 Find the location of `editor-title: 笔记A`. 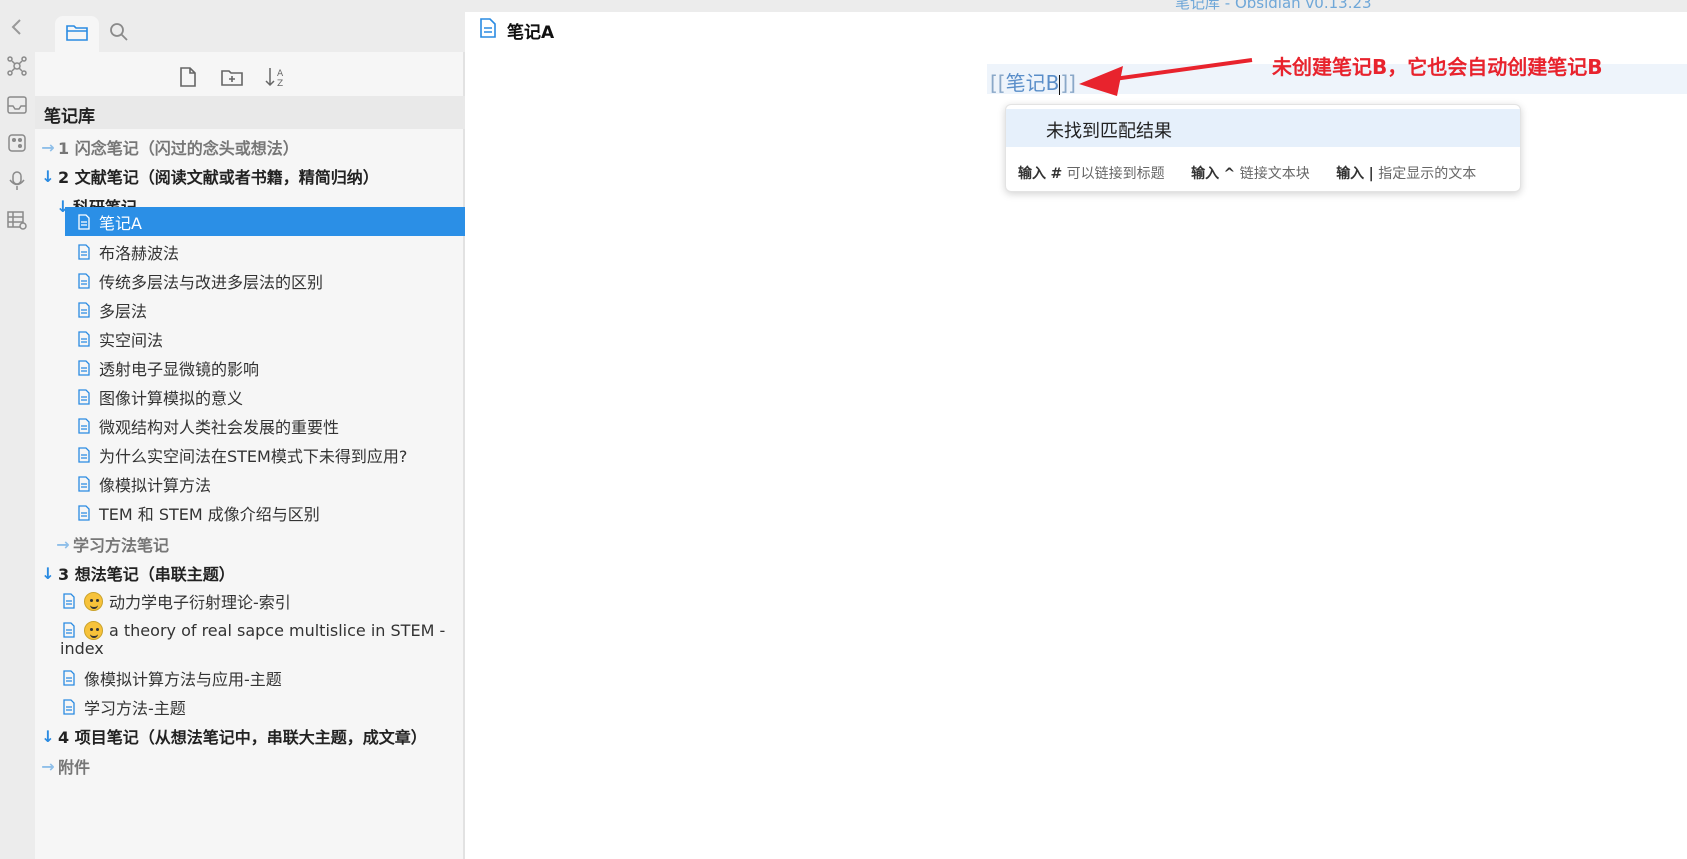

editor-title: 笔记A is located at coordinates (530, 30).